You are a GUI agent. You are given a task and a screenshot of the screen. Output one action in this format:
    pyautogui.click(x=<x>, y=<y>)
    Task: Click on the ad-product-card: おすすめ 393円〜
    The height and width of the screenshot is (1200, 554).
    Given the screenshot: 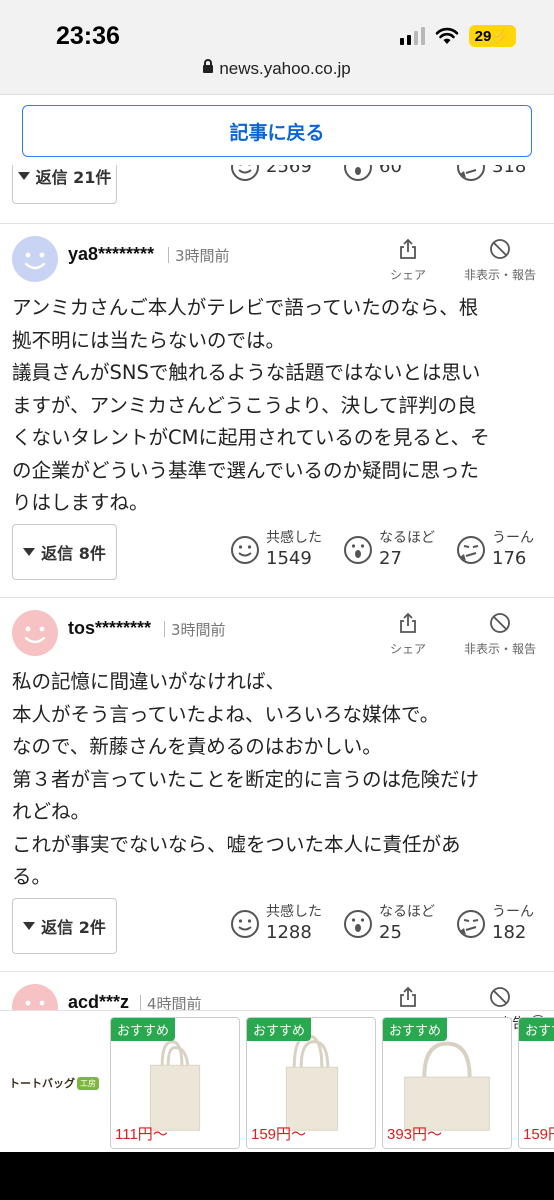 What is the action you would take?
    pyautogui.click(x=447, y=1083)
    